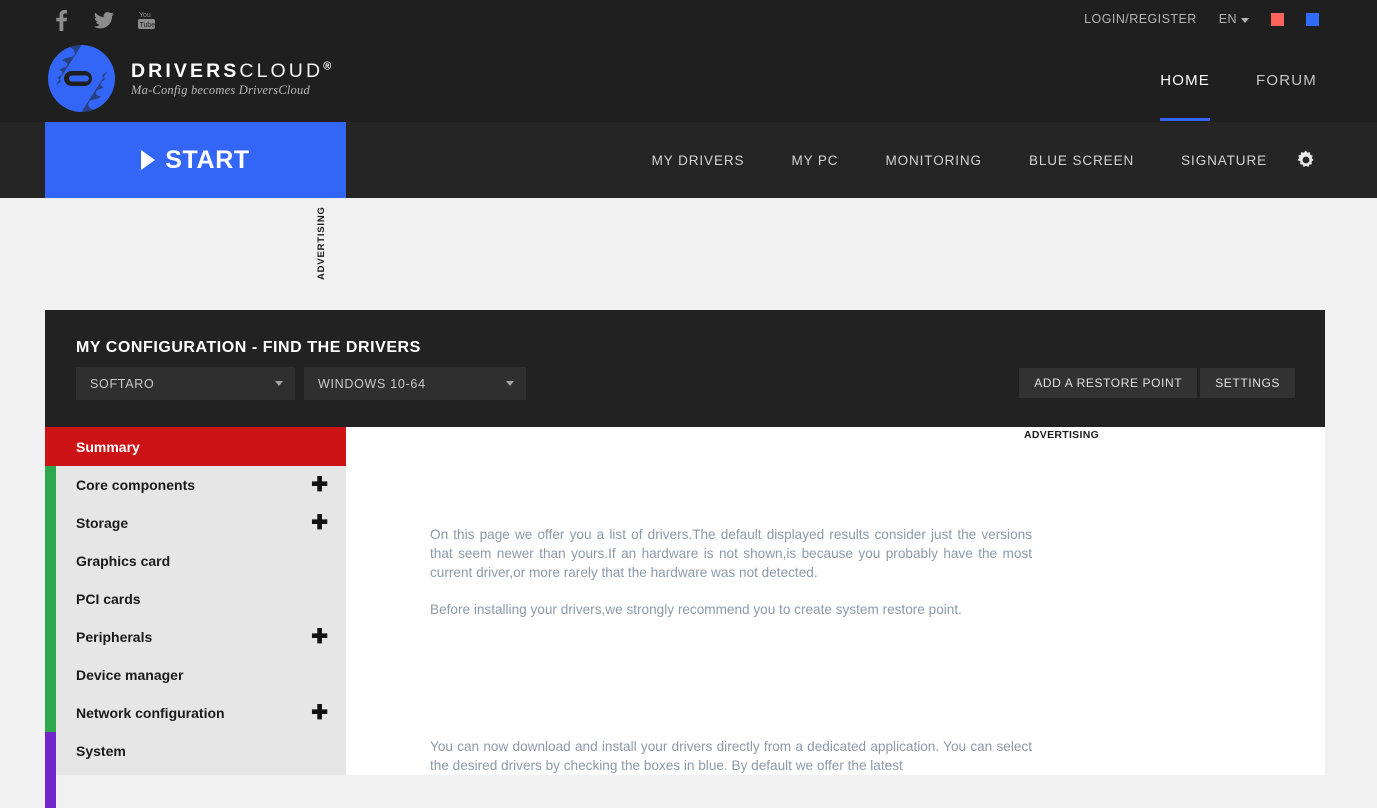  Describe the element at coordinates (108, 599) in the screenshot. I see `sidebar-item-label: PCI cards` at that location.